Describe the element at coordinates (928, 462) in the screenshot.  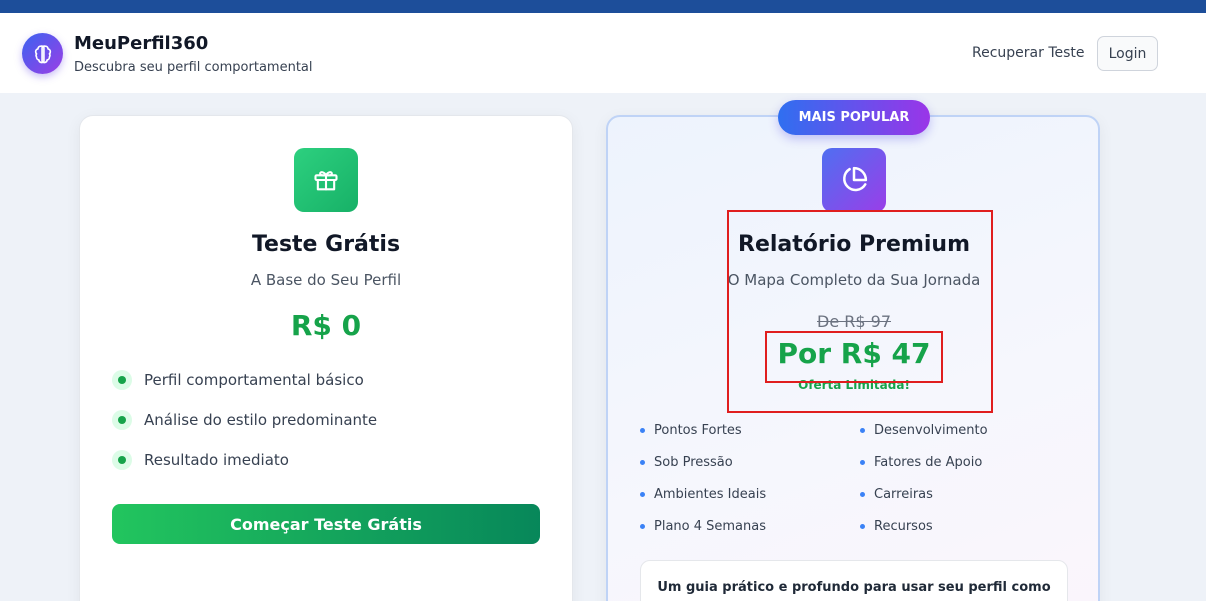
I see `premium-item-label: Fatores de Apoio` at that location.